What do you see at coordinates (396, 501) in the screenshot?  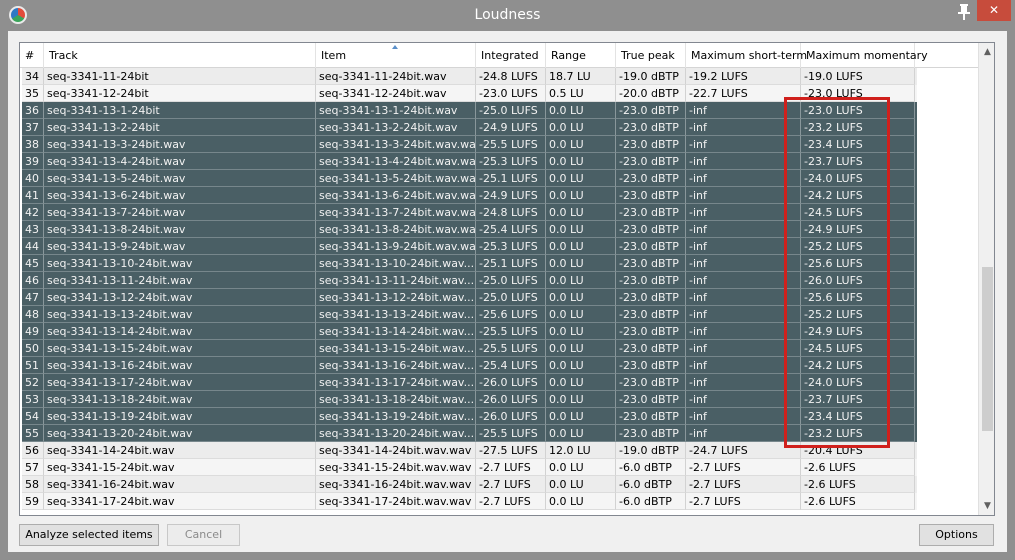 I see `cell-item: seq-3341-17-24bit.wav.wav` at bounding box center [396, 501].